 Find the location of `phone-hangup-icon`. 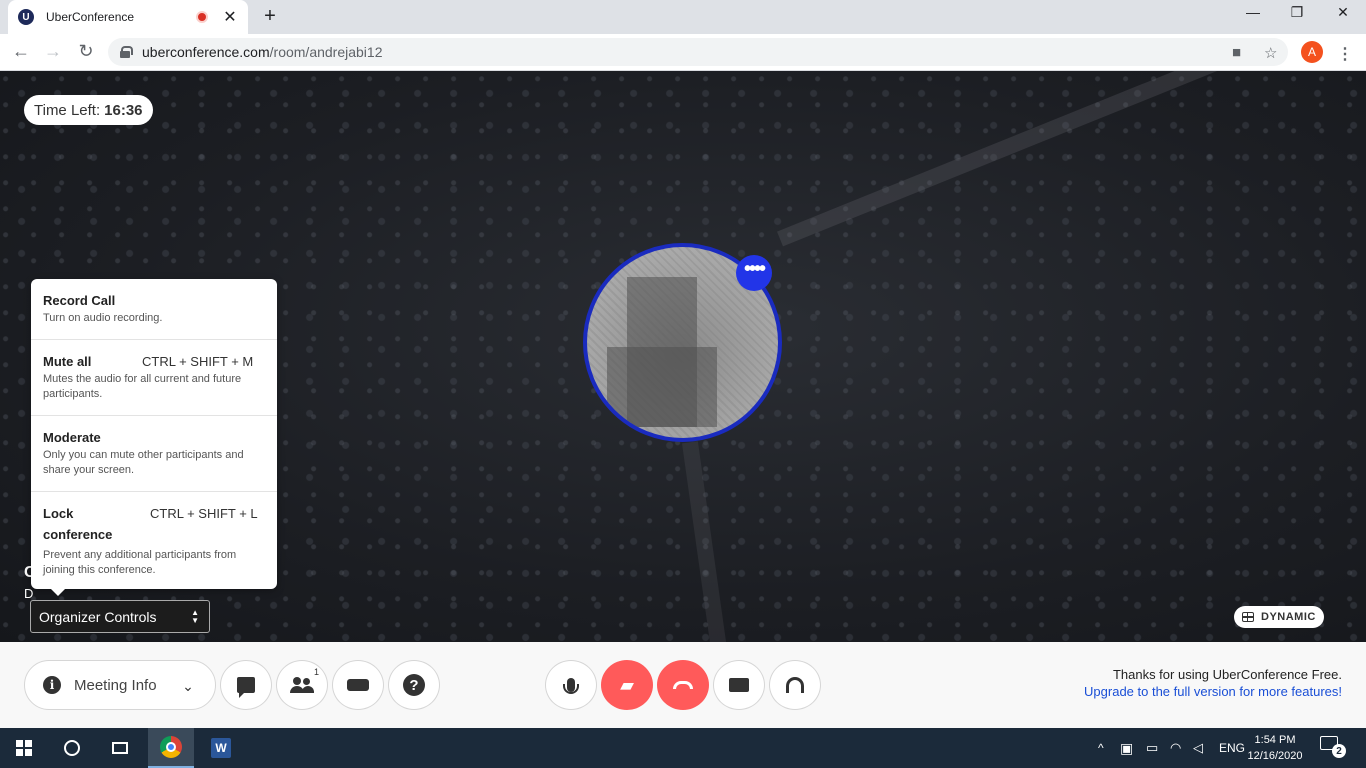

phone-hangup-icon is located at coordinates (683, 685).